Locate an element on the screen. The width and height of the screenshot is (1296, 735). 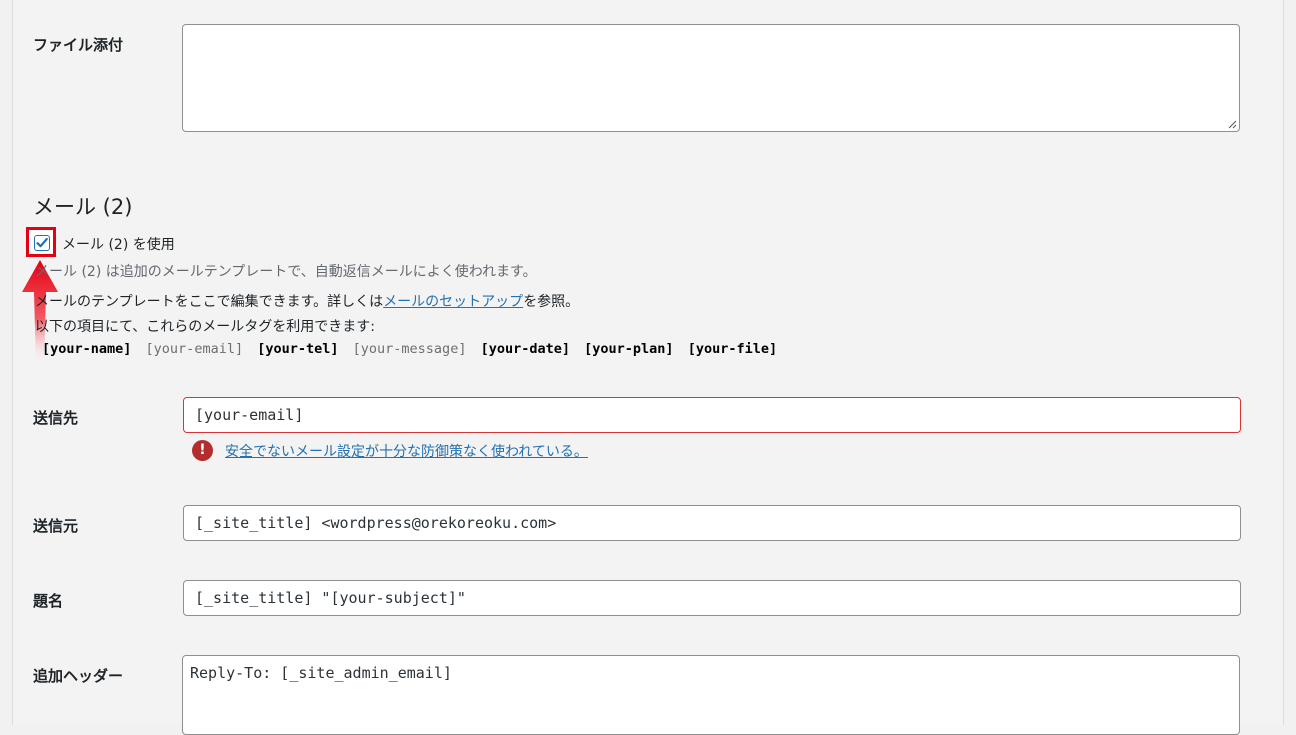
use-mail2-label: メール (2) を使用 is located at coordinates (118, 244).